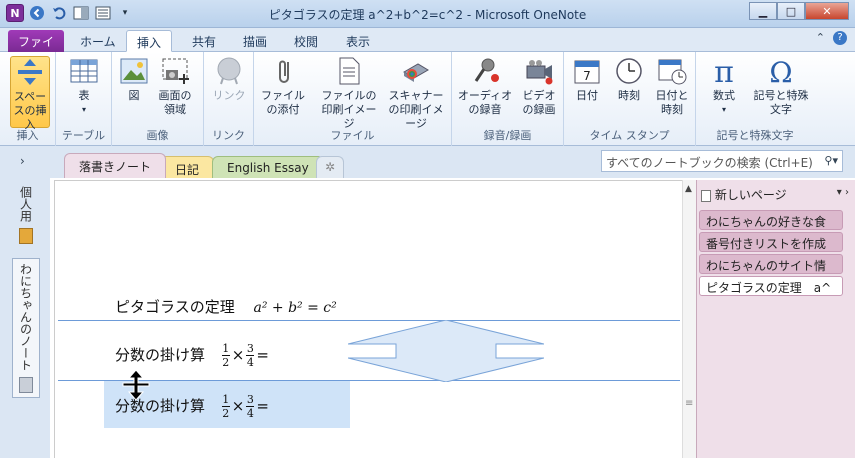  Describe the element at coordinates (724, 71) in the screenshot. I see `pi-icon: π` at that location.